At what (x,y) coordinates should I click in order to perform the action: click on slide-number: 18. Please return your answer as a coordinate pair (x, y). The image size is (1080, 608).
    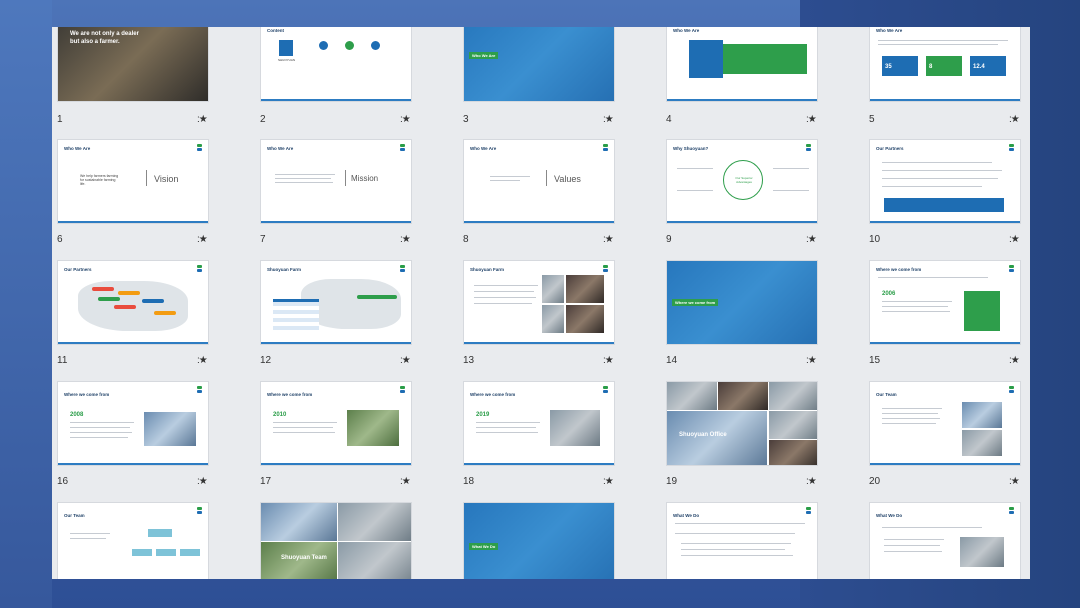
    Looking at the image, I should click on (469, 481).